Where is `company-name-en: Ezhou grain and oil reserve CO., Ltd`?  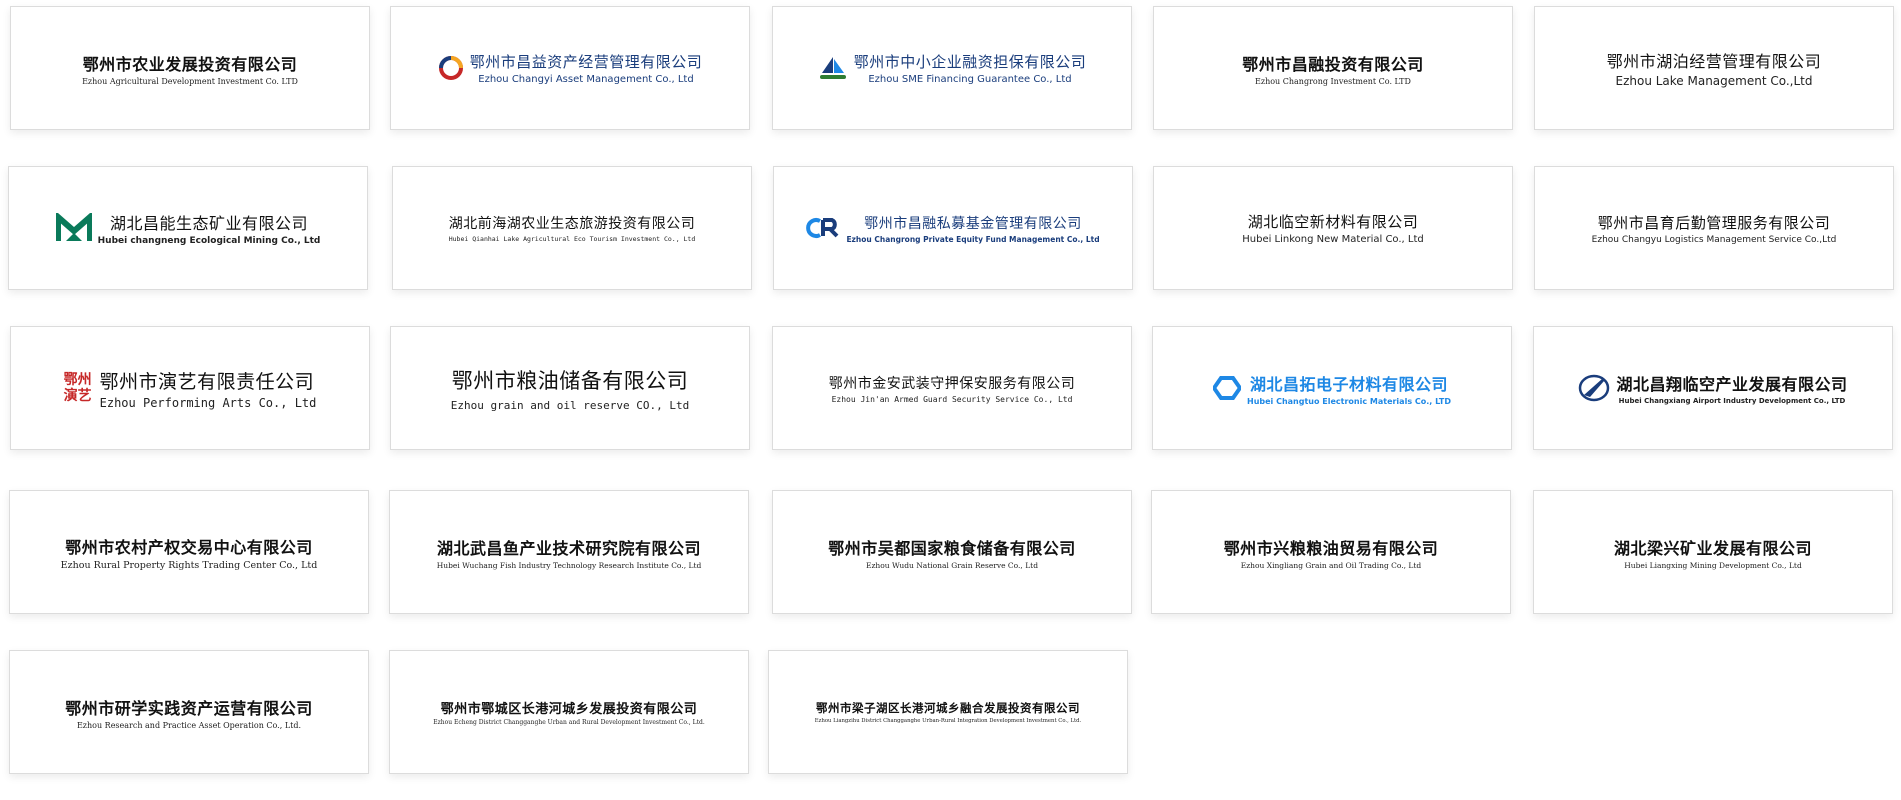
company-name-en: Ezhou grain and oil reserve CO., Ltd is located at coordinates (570, 405).